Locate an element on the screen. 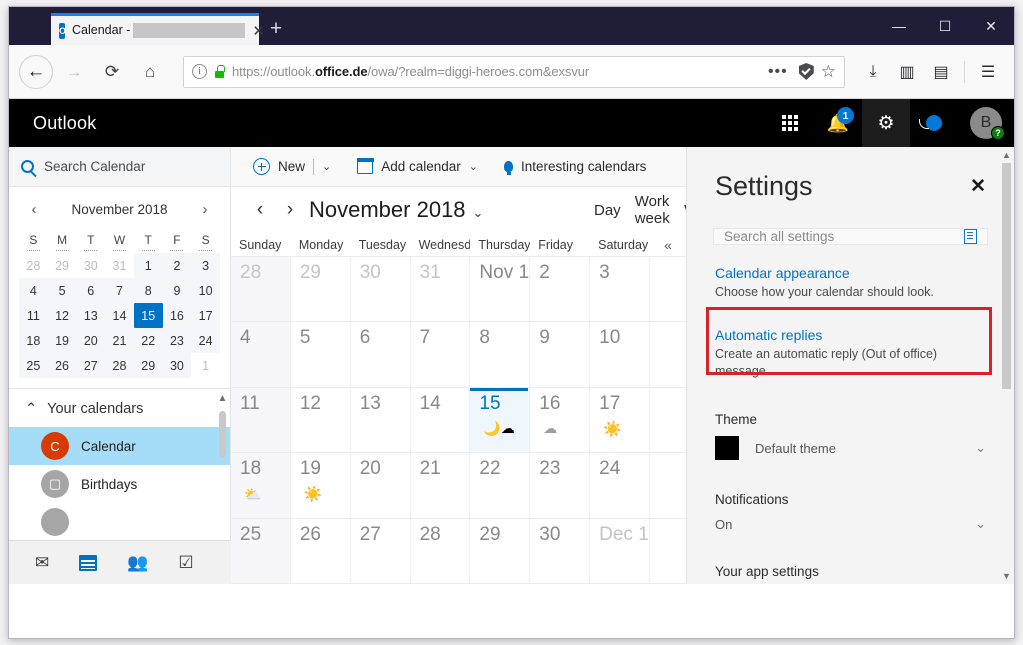 This screenshot has width=1023, height=645. calendar-day-cell: 27 is located at coordinates (381, 551).